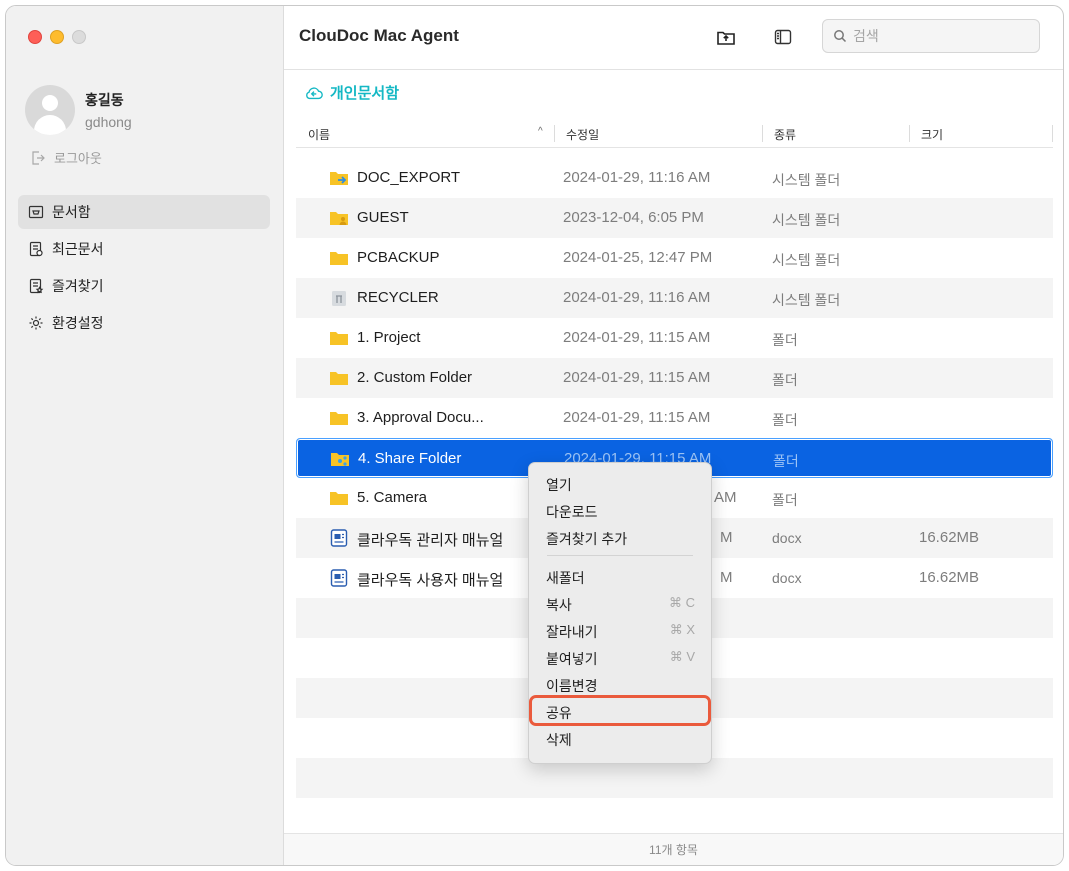  Describe the element at coordinates (78, 286) in the screenshot. I see `sidebar-item-label: 즐겨찾기` at that location.